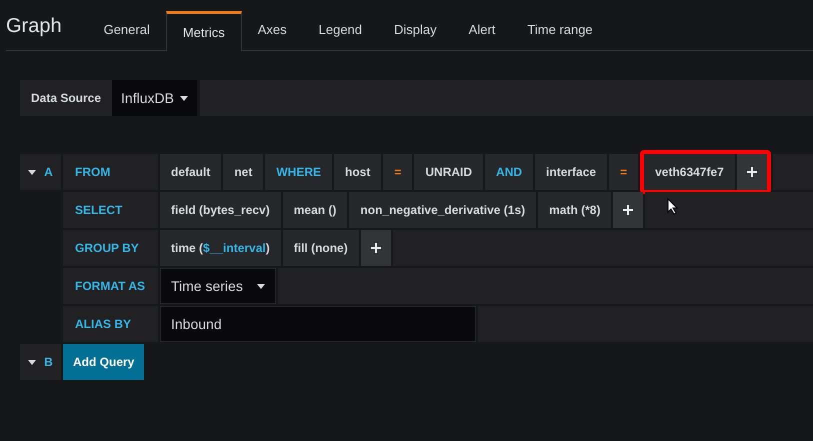 The height and width of the screenshot is (441, 813). Describe the element at coordinates (110, 172) in the screenshot. I see `row-label: FROM` at that location.